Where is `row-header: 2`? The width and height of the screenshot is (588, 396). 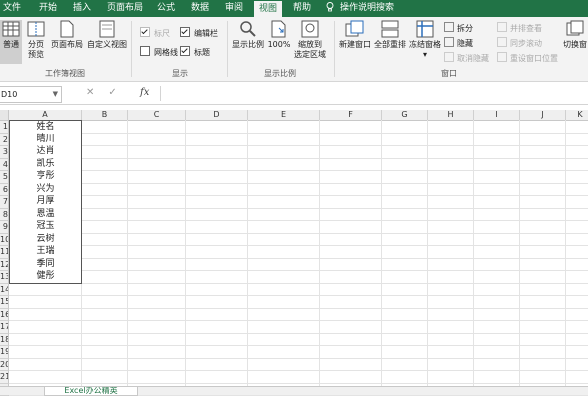 row-header: 2 is located at coordinates (4, 140).